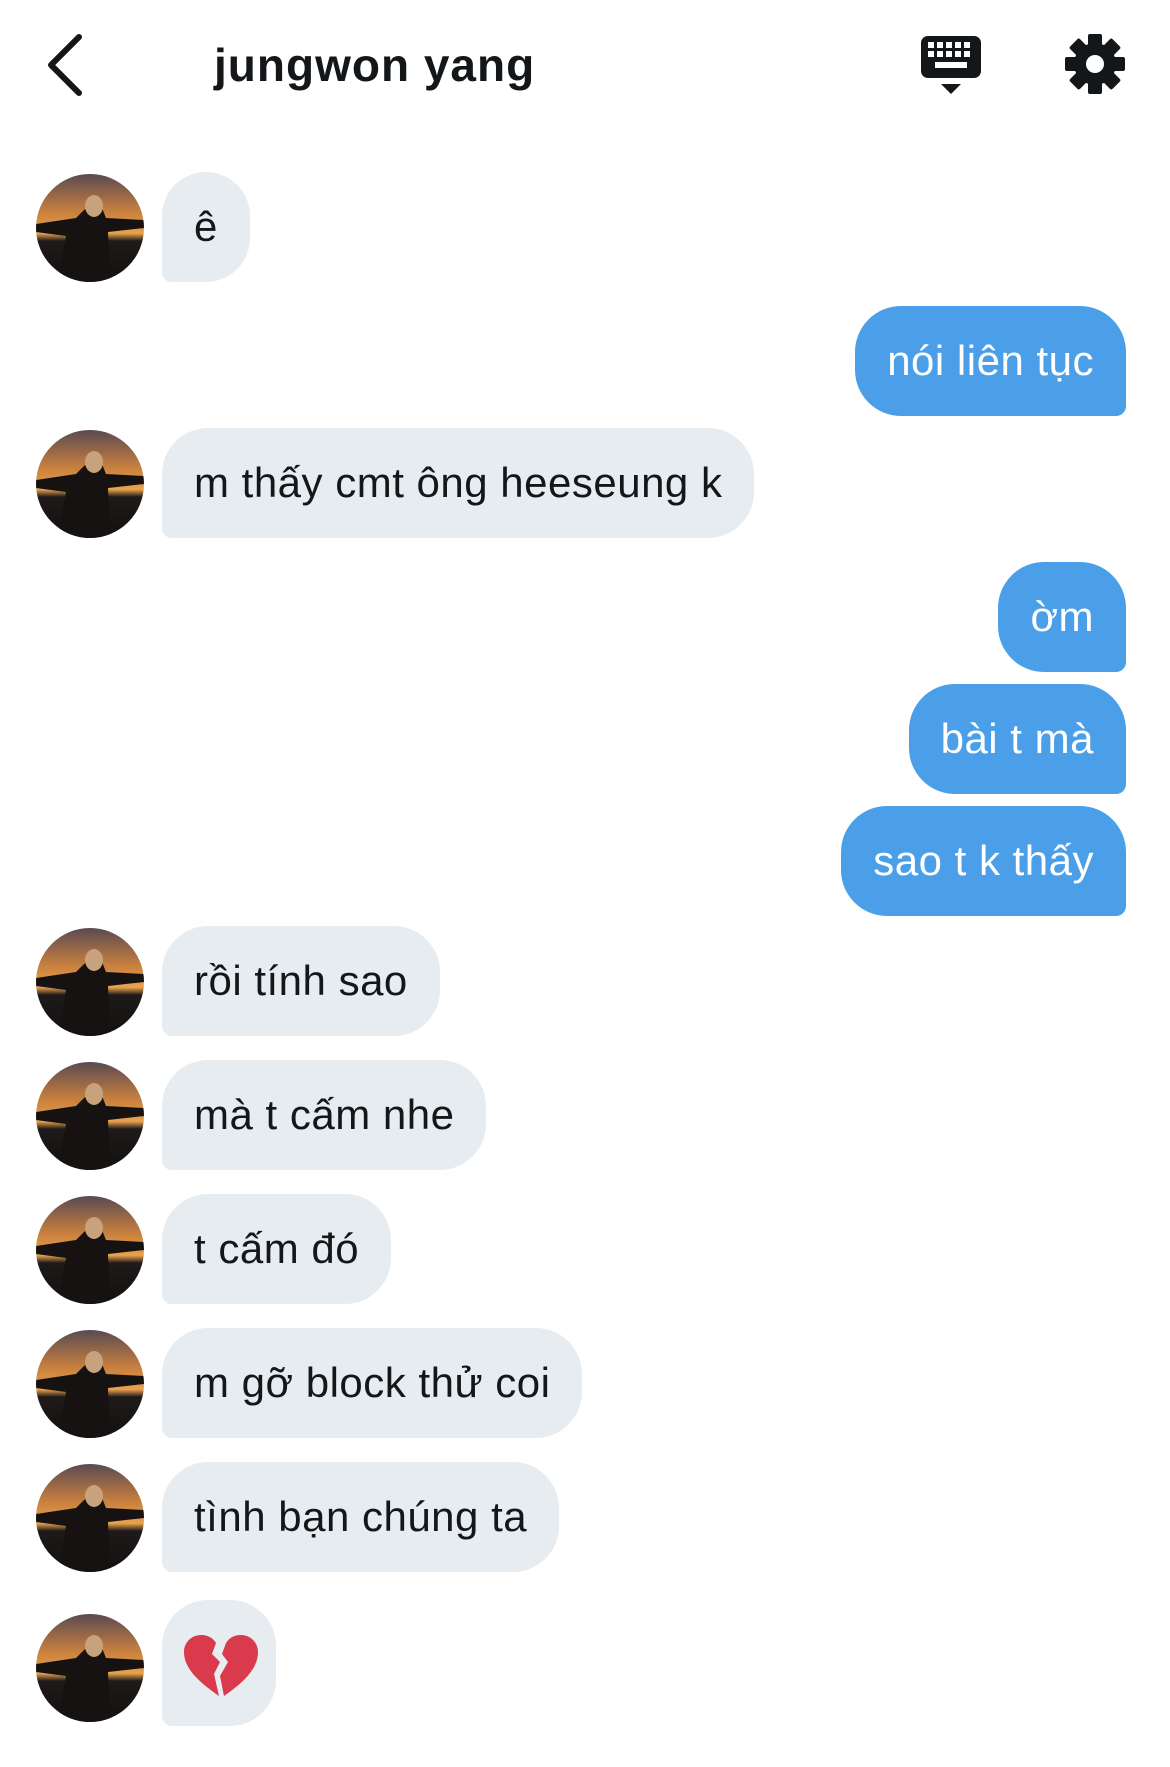 The height and width of the screenshot is (1767, 1170). I want to click on message-row-incoming: ê, so click(585, 227).